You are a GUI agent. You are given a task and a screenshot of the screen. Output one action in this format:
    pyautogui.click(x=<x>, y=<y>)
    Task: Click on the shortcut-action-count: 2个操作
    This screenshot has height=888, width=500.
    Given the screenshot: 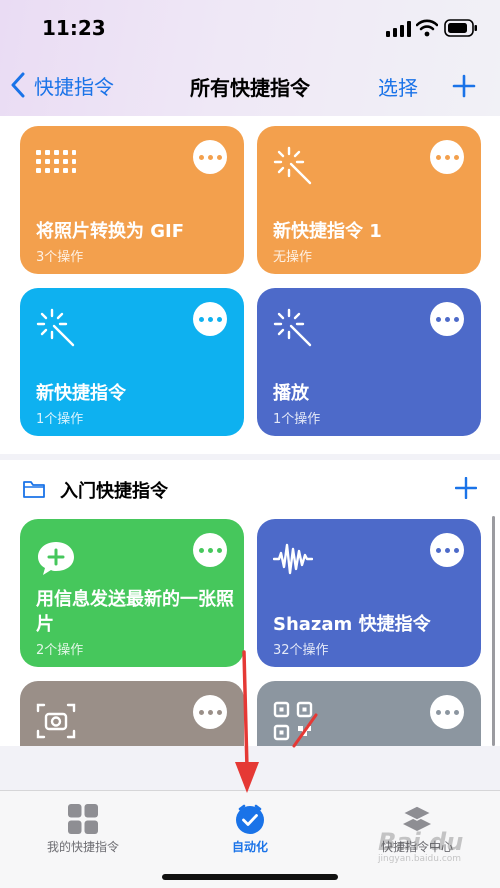 What is the action you would take?
    pyautogui.click(x=60, y=650)
    